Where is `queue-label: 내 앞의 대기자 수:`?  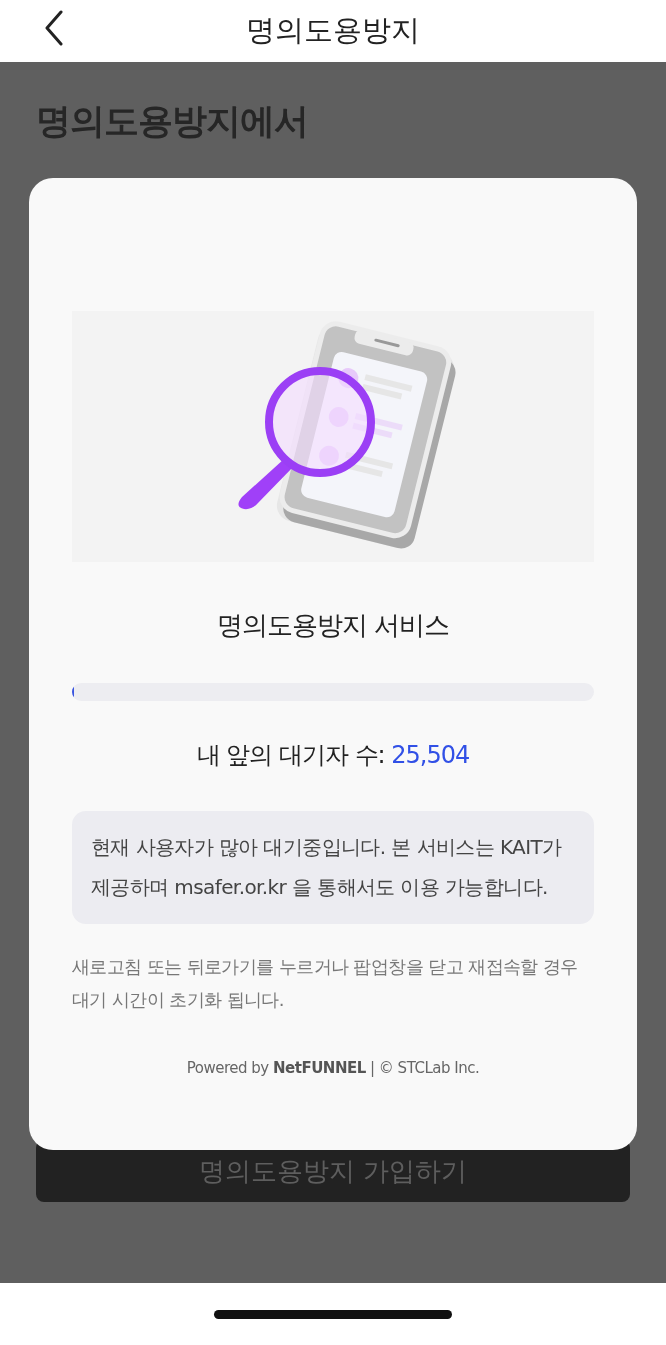 queue-label: 내 앞의 대기자 수: is located at coordinates (290, 755).